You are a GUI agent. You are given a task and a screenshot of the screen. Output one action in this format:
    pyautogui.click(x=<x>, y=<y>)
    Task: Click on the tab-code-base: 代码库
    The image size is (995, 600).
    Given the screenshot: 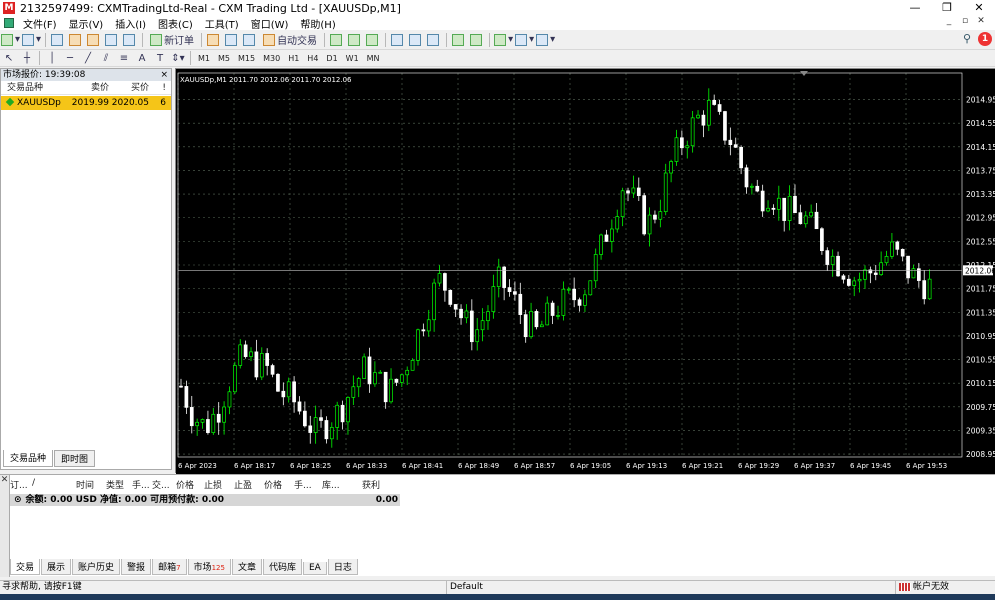 What is the action you would take?
    pyautogui.click(x=282, y=567)
    